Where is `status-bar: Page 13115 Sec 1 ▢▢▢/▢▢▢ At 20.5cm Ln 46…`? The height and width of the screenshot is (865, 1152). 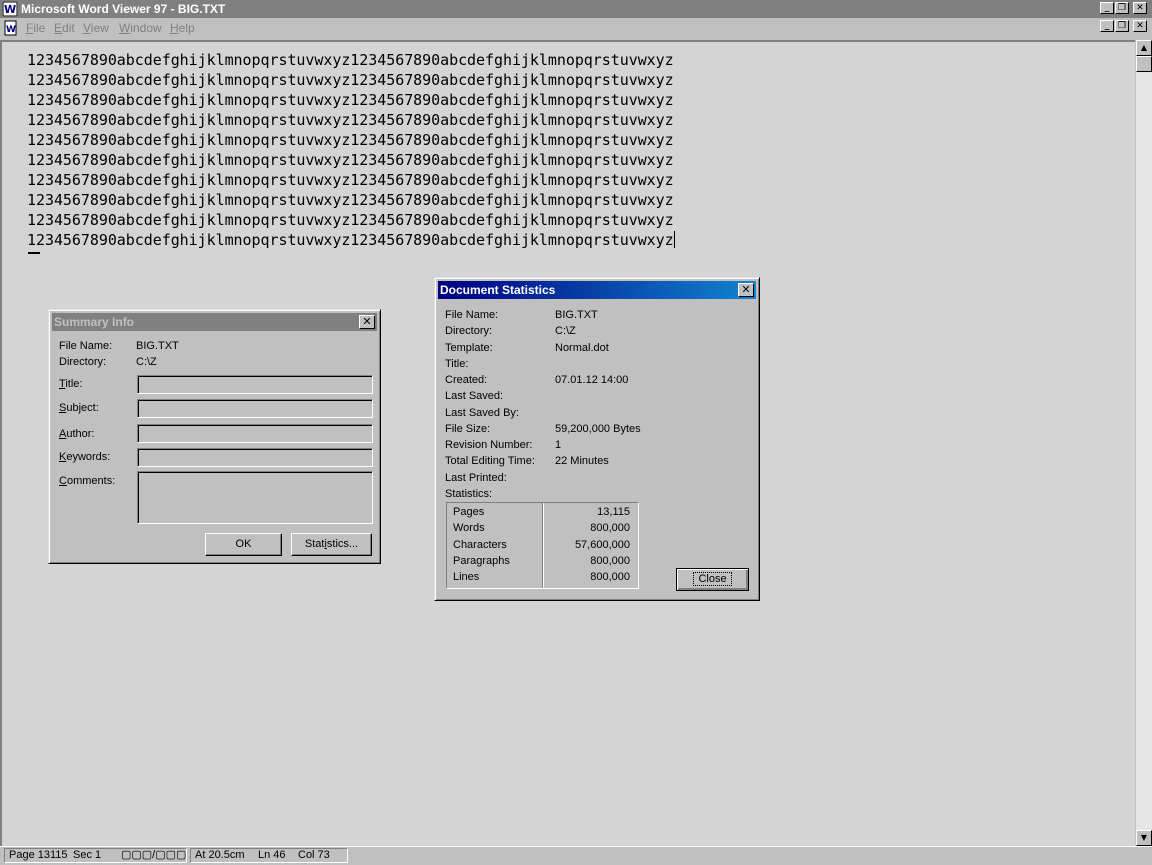 status-bar: Page 13115 Sec 1 ▢▢▢/▢▢▢ At 20.5cm Ln 46… is located at coordinates (576, 855).